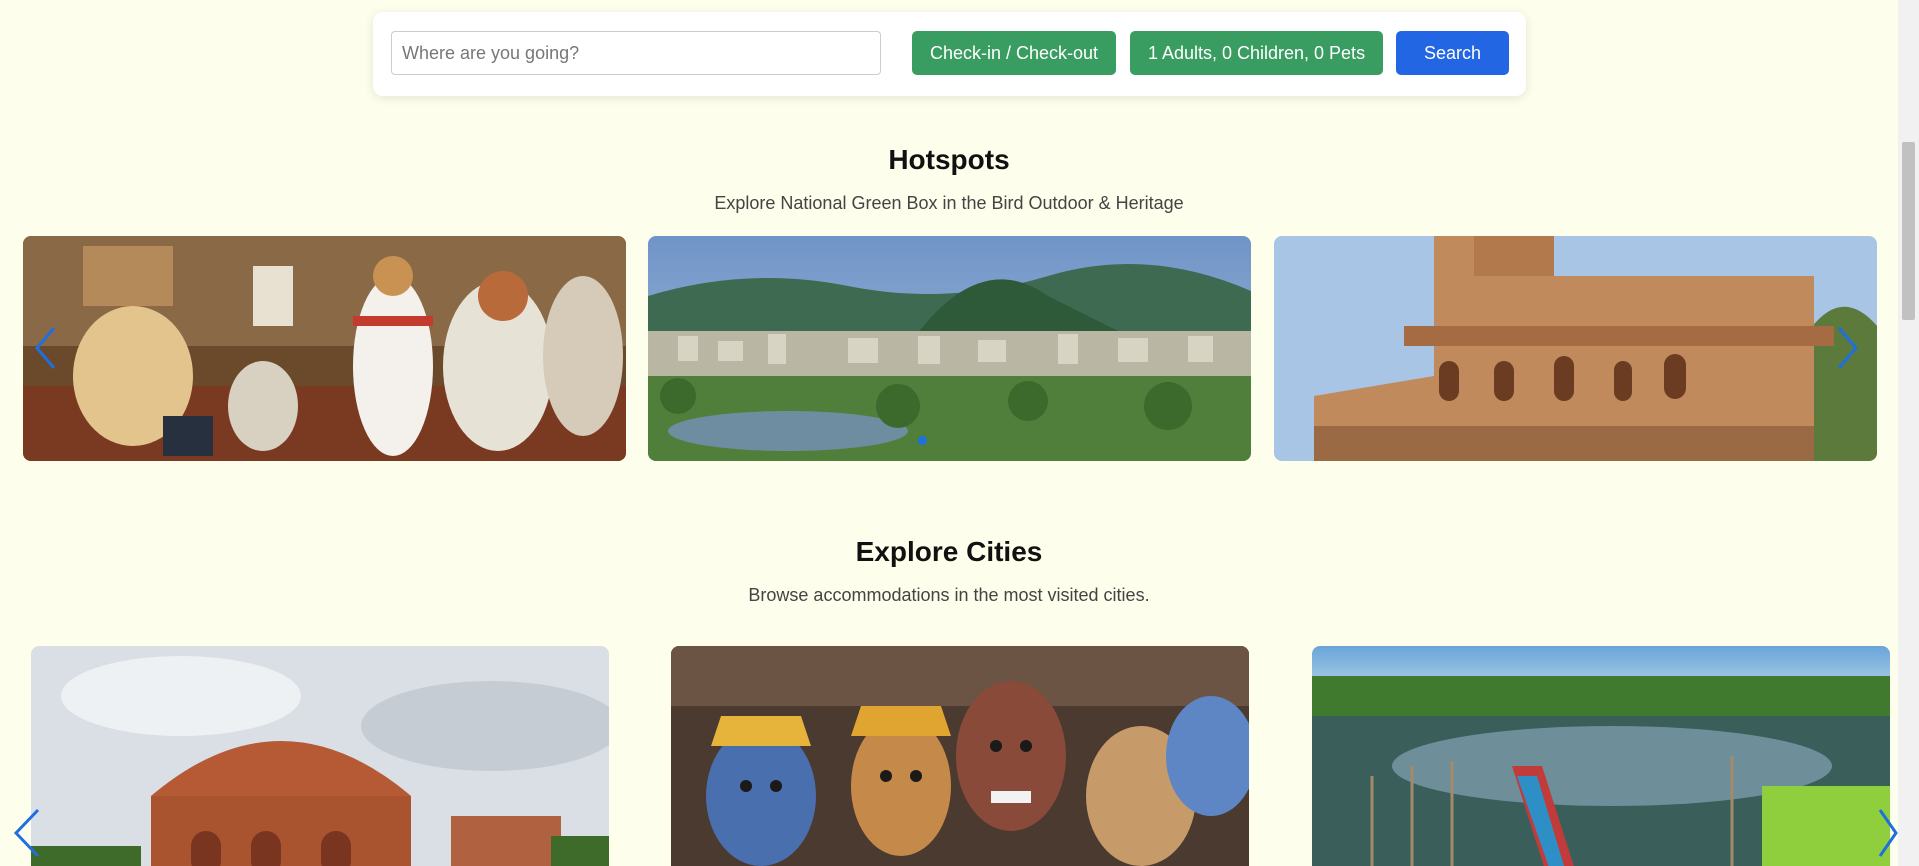 Image resolution: width=1919 pixels, height=866 pixels. I want to click on terracotta-temple-image, so click(320, 756).